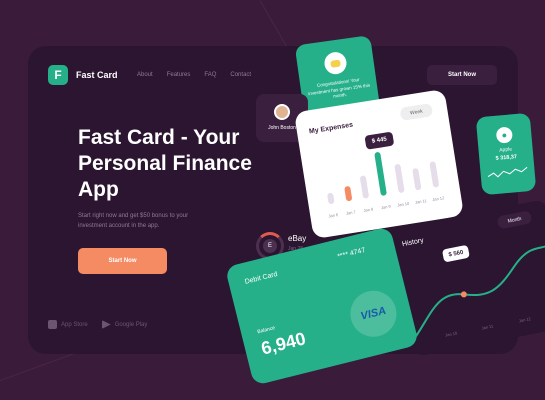 The height and width of the screenshot is (400, 545). Describe the element at coordinates (194, 75) in the screenshot. I see `top-nav: About Features FAQ Contact` at that location.